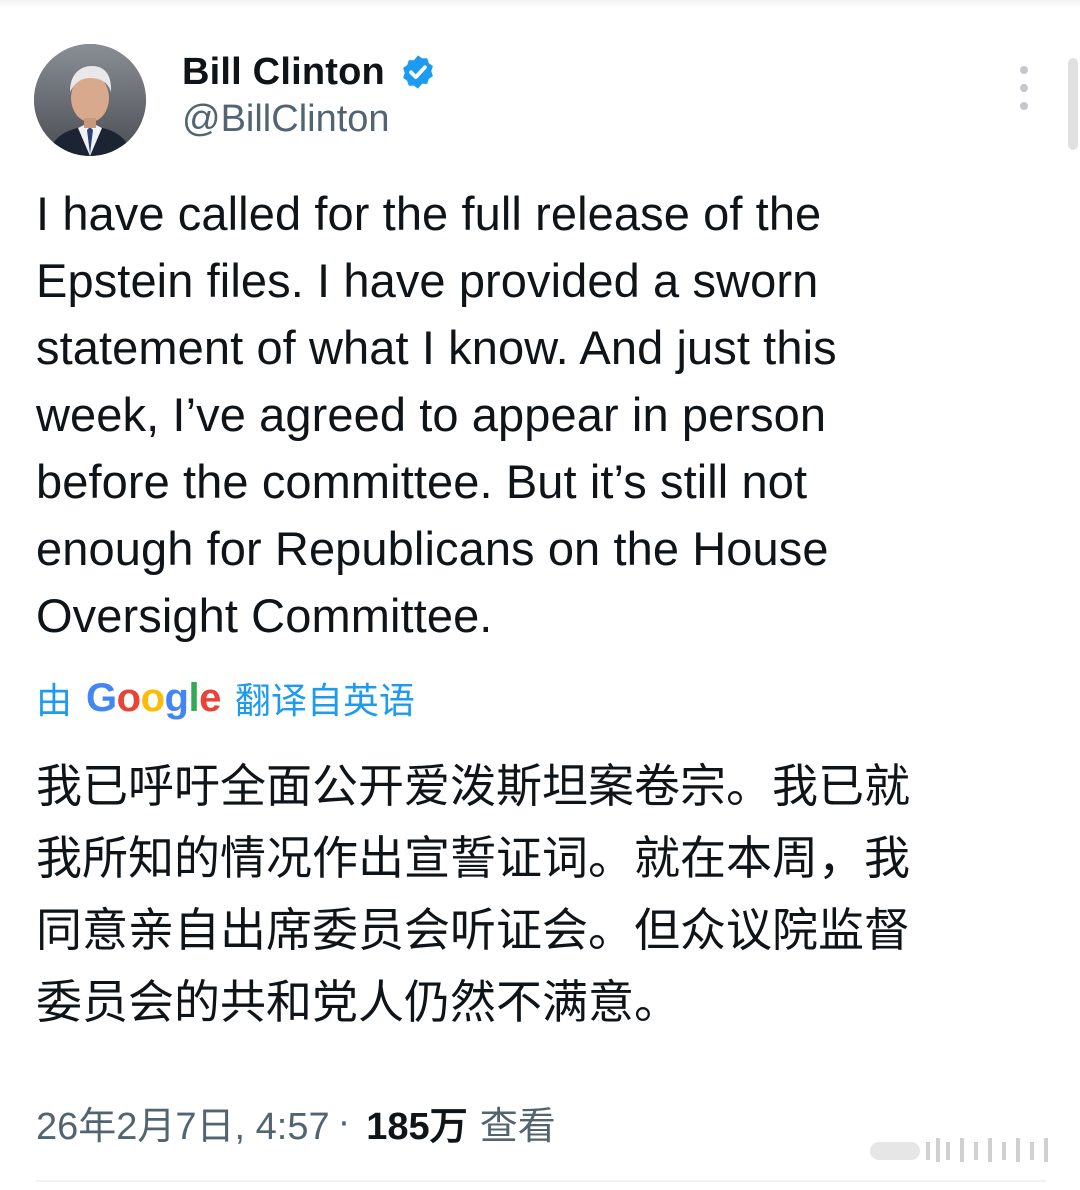 The image size is (1080, 1190). Describe the element at coordinates (540, 4) in the screenshot. I see `top-edge` at that location.